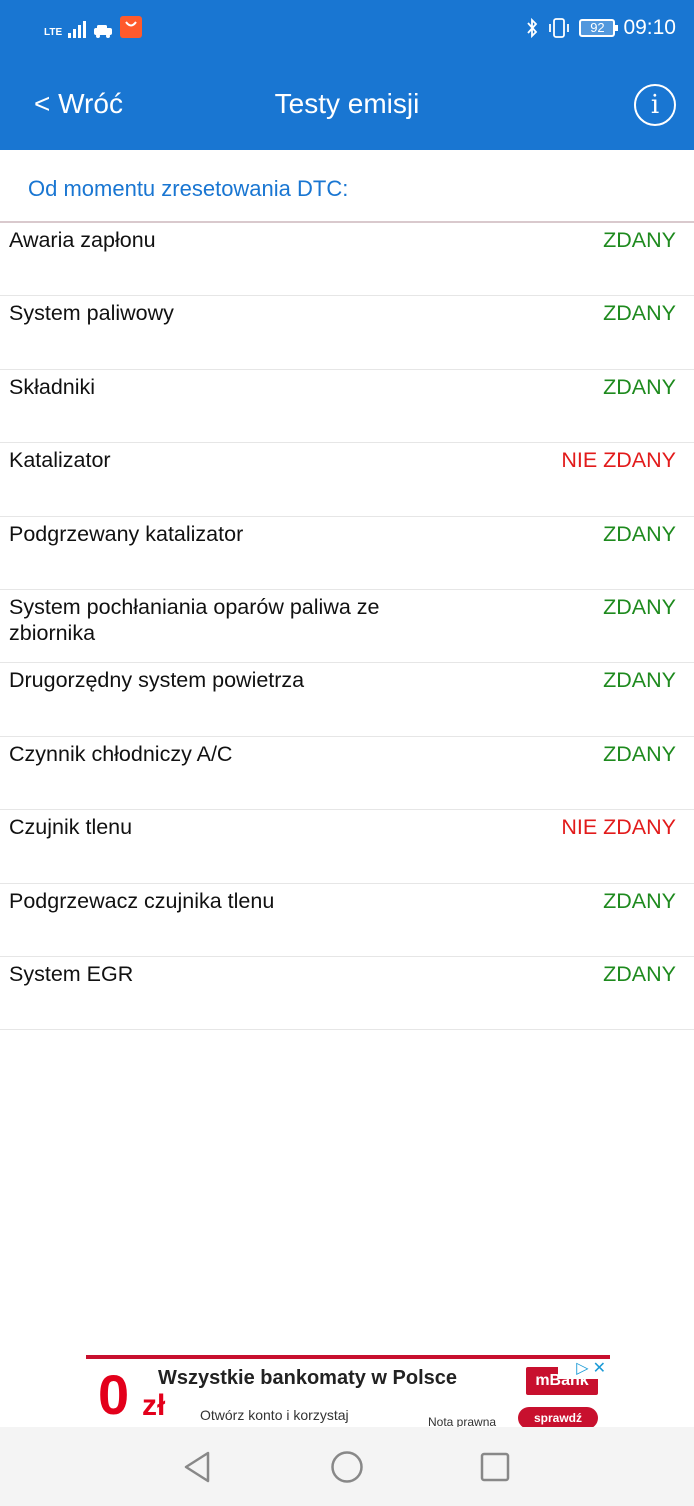 The height and width of the screenshot is (1506, 694). Describe the element at coordinates (198, 1467) in the screenshot. I see `back-triangle-icon` at that location.